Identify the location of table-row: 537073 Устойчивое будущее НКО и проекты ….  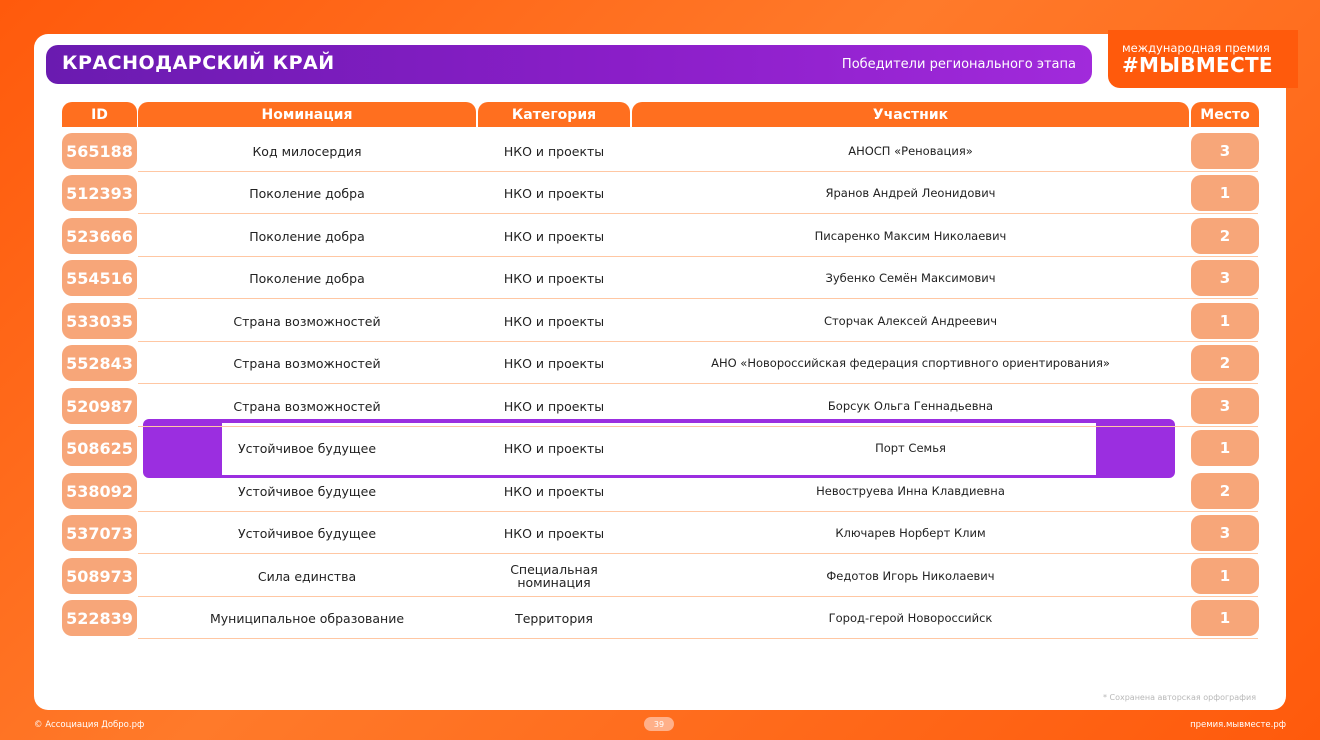
(660, 533).